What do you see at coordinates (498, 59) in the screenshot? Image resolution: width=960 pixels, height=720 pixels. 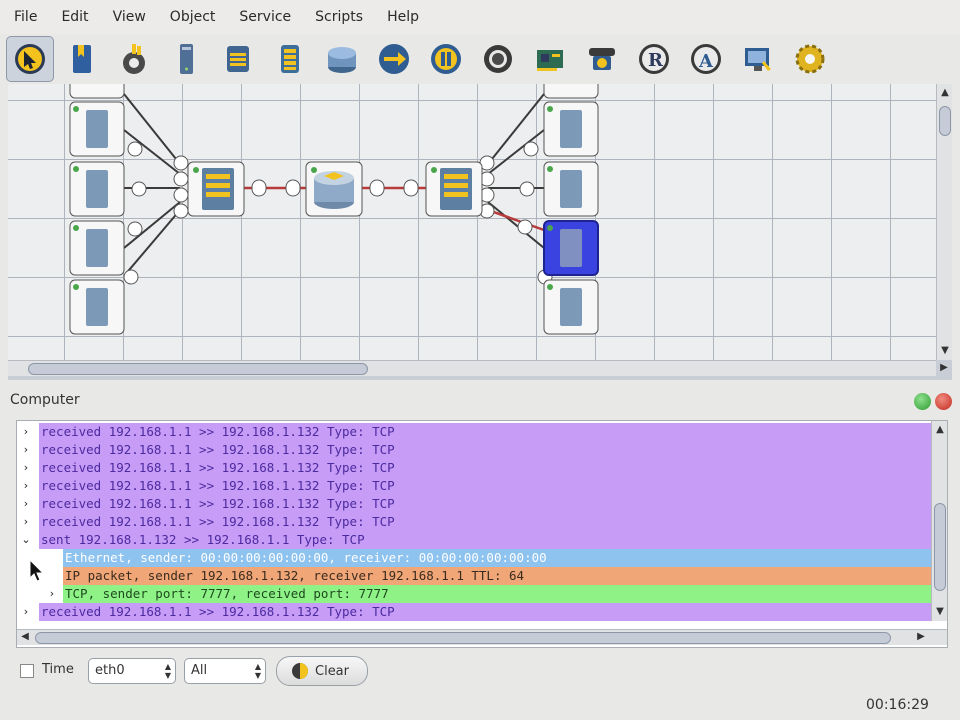 I see `ring-tool-button` at bounding box center [498, 59].